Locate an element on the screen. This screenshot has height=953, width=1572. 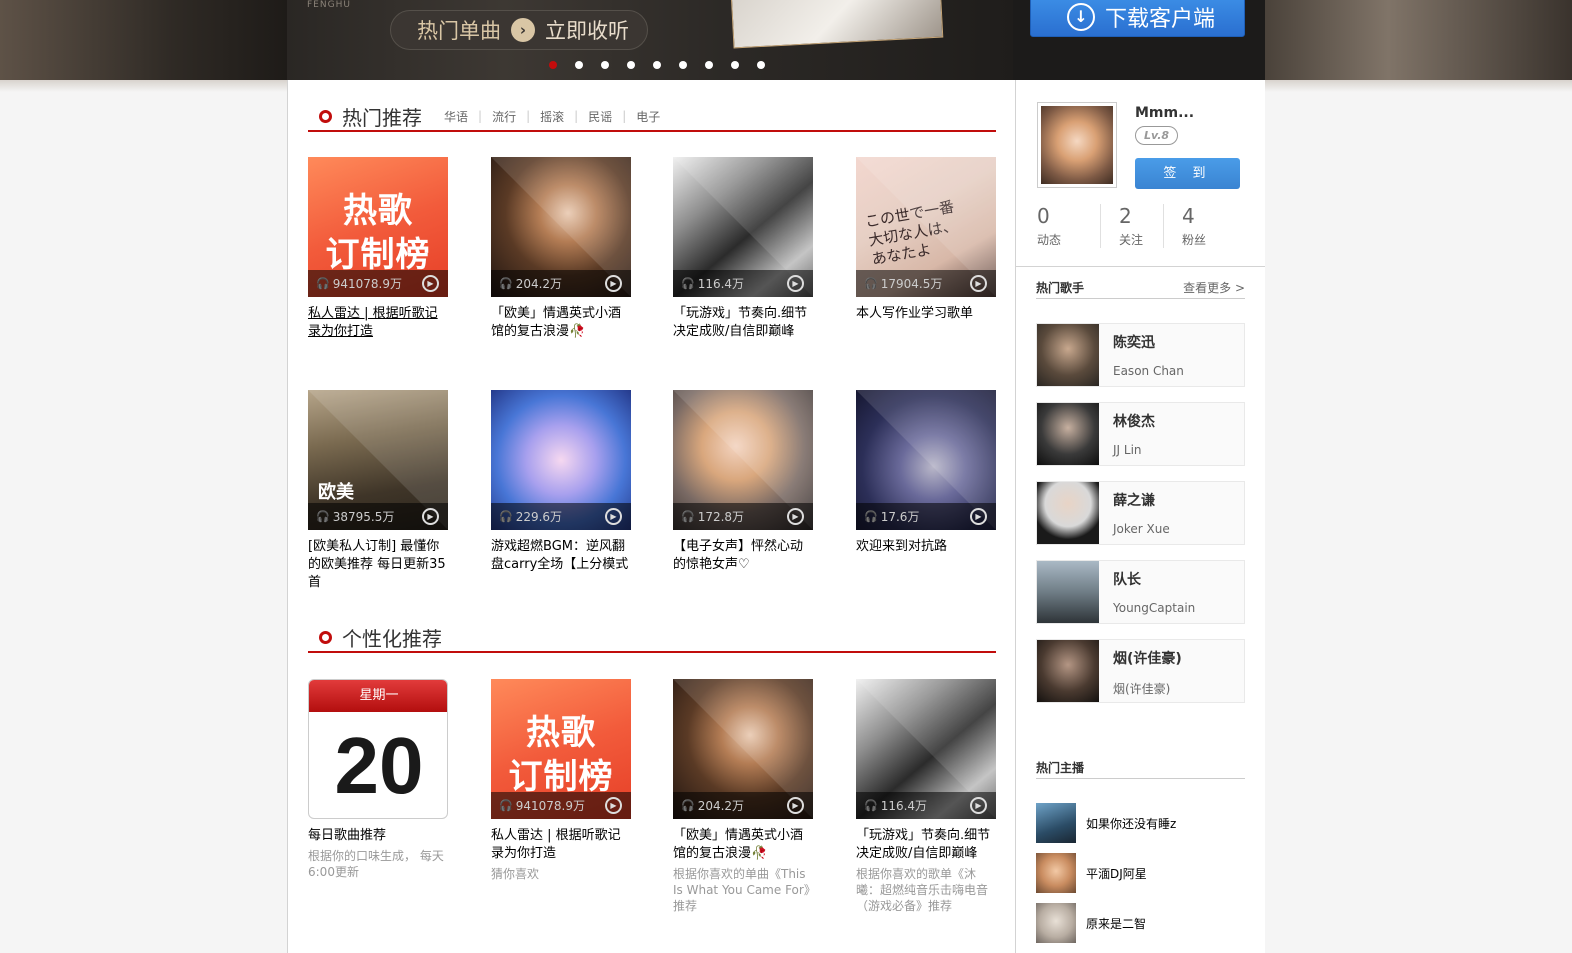
anchor-item: 原来是二智 is located at coordinates (1140, 923).